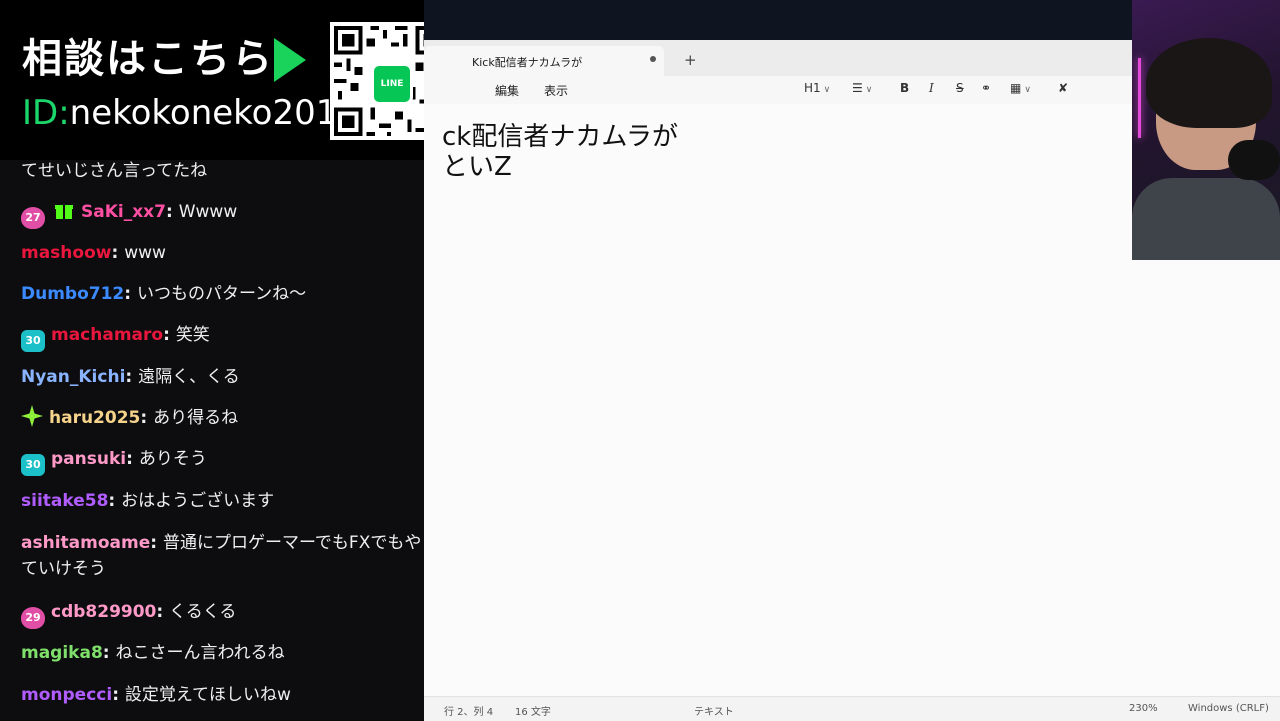 The image size is (1280, 721). I want to click on chat-username: haru2025, so click(94, 418).